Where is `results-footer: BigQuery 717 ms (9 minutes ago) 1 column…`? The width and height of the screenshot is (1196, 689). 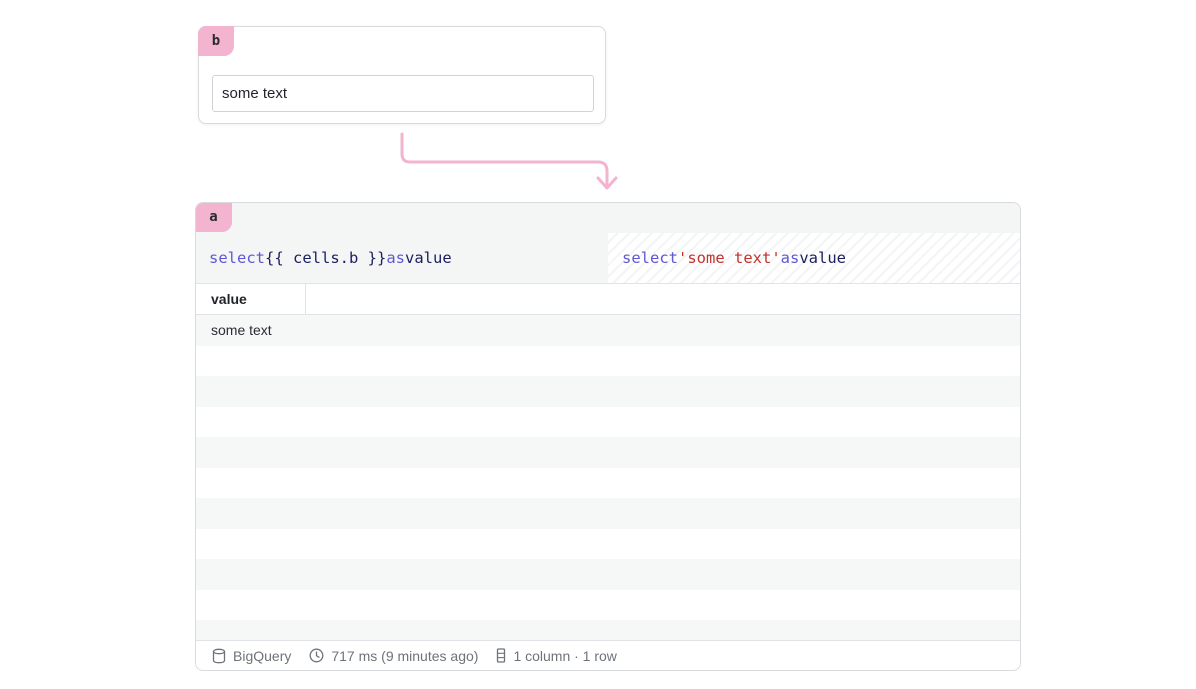 results-footer: BigQuery 717 ms (9 minutes ago) 1 column… is located at coordinates (608, 655).